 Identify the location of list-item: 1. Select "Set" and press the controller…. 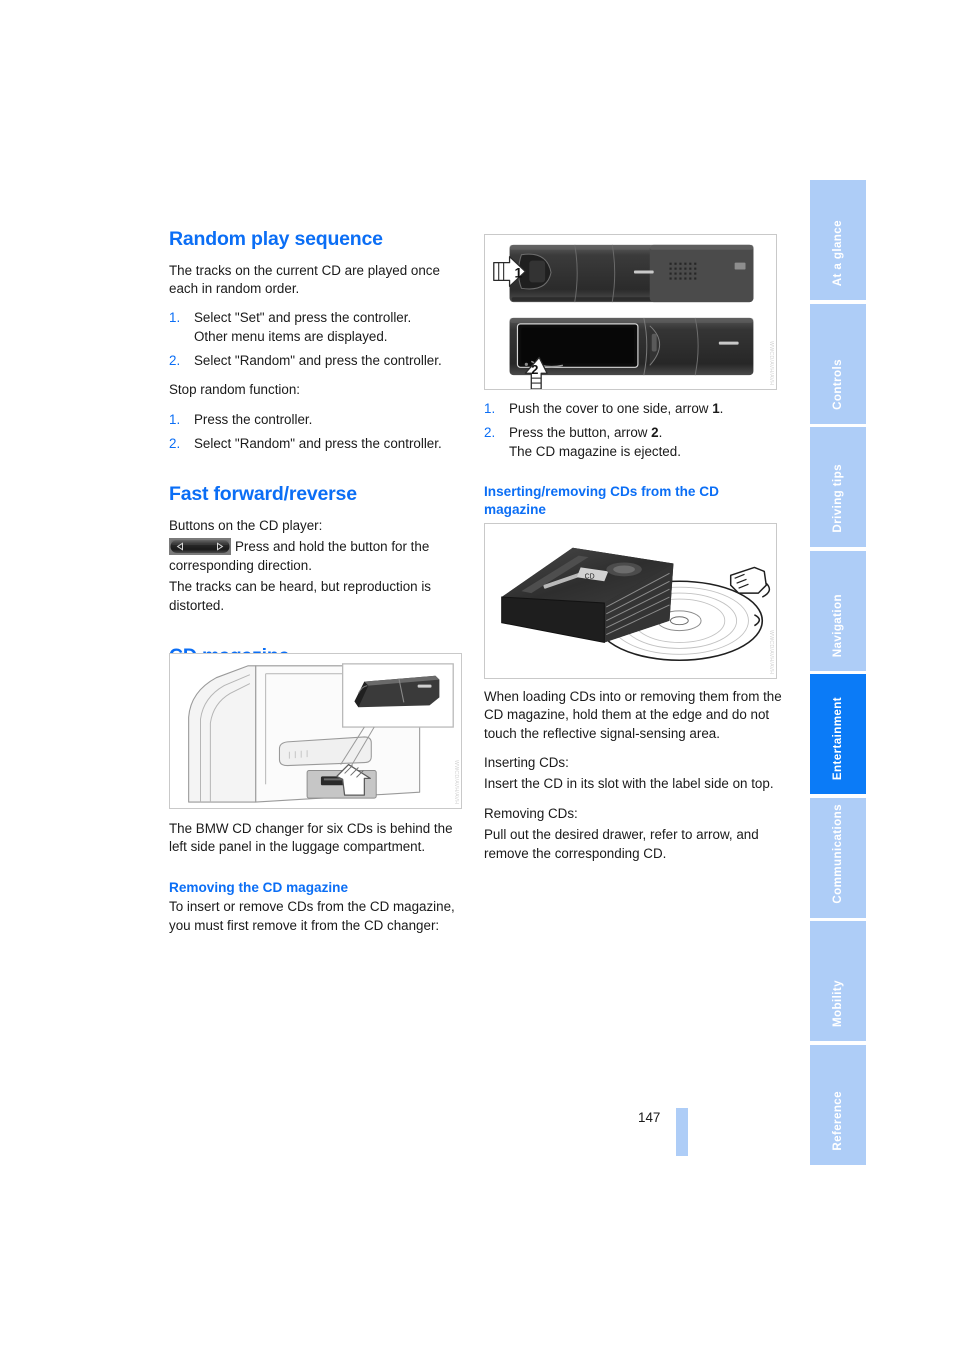
(319, 327).